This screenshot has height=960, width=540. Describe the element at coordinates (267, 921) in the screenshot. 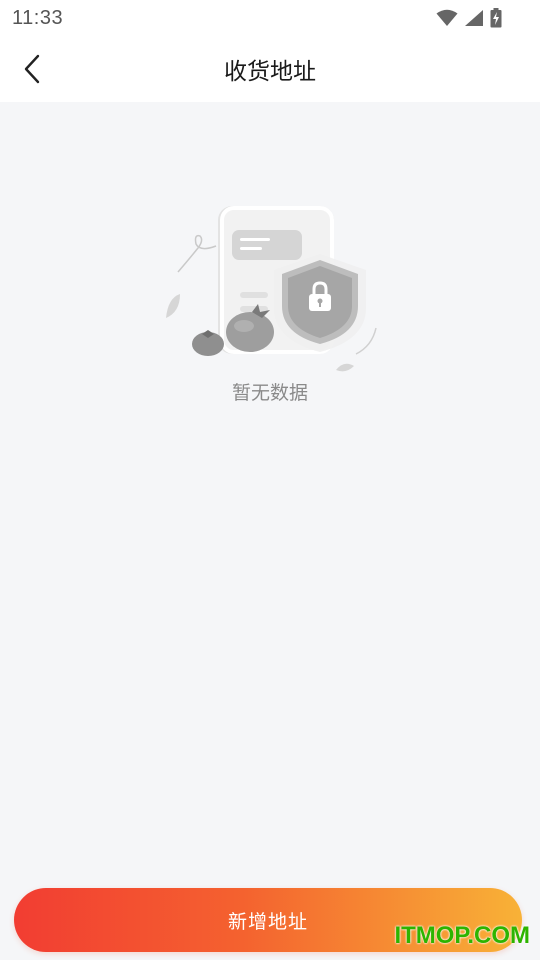

I see `add-address-label: 新增地址` at that location.